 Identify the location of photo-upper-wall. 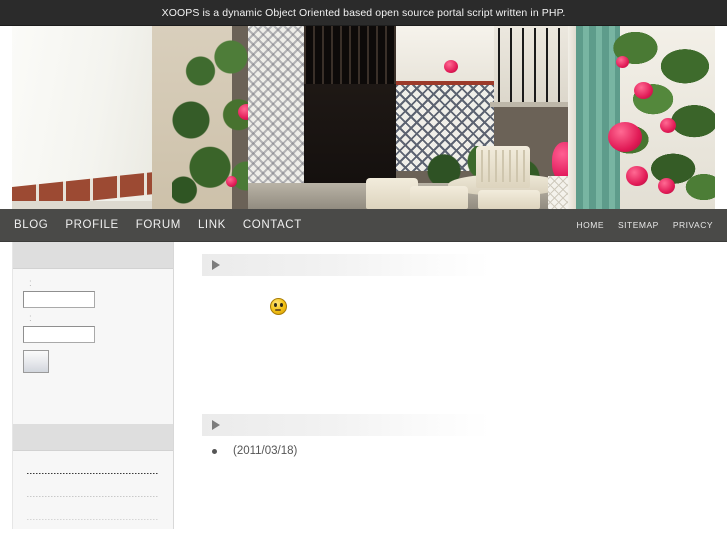
(445, 55).